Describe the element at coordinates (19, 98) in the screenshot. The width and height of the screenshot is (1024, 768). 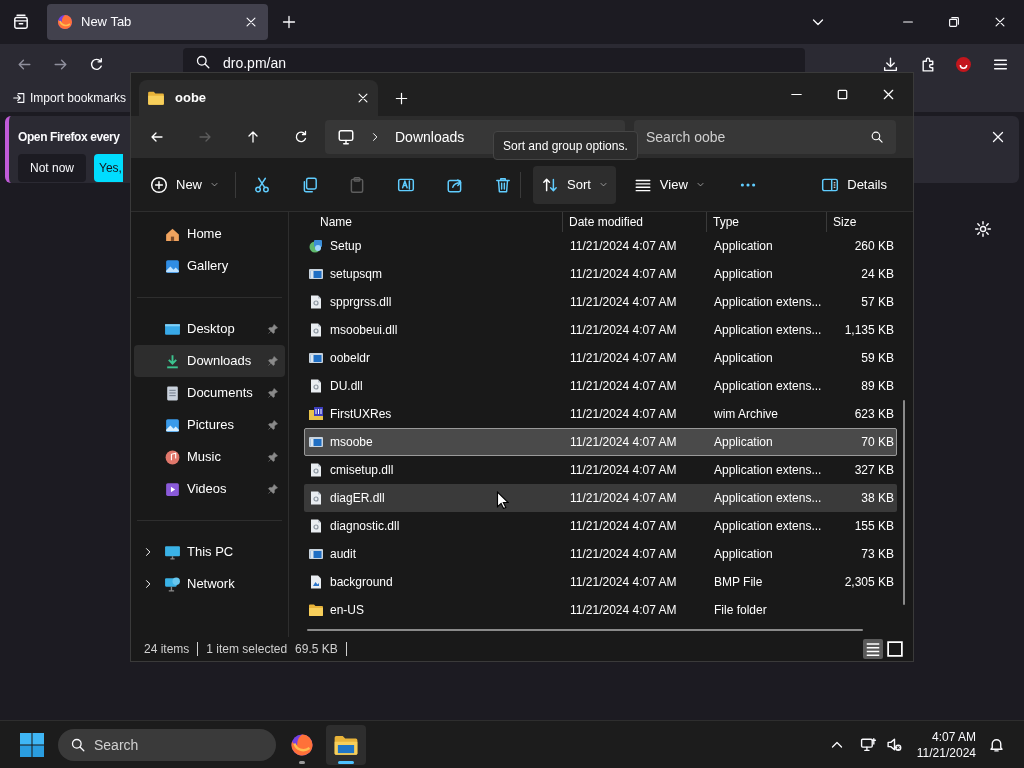
I see `import-icon` at that location.